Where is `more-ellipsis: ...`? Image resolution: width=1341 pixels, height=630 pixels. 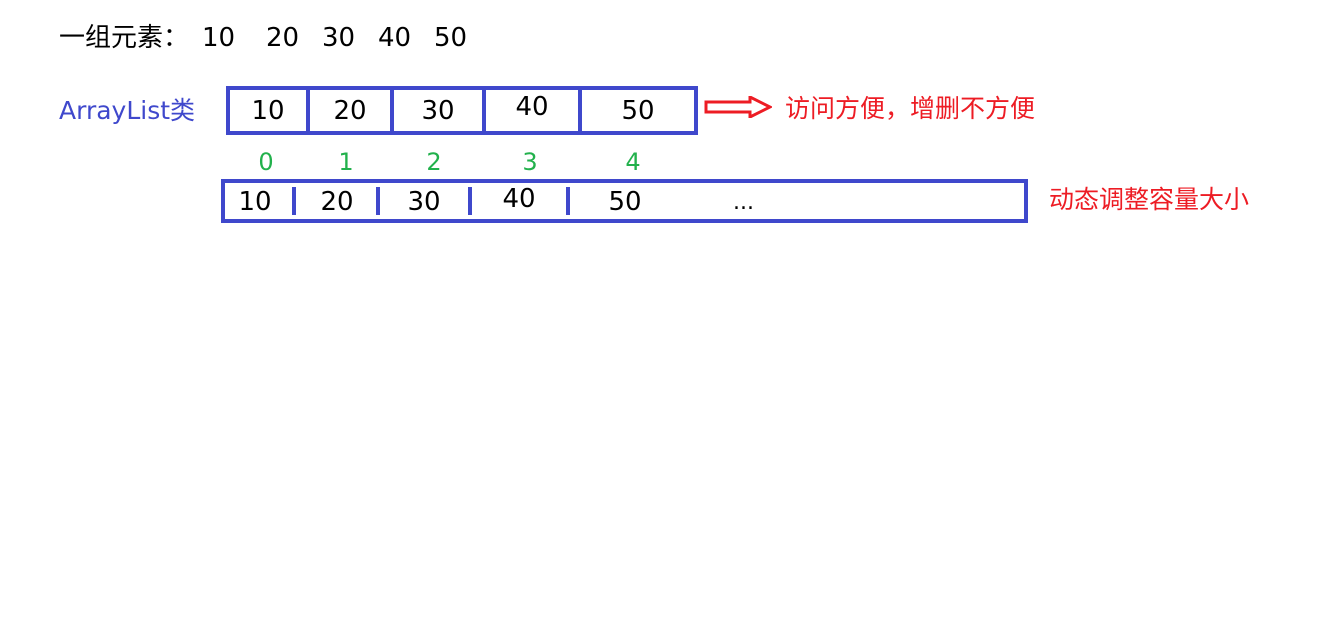 more-ellipsis: ... is located at coordinates (743, 202).